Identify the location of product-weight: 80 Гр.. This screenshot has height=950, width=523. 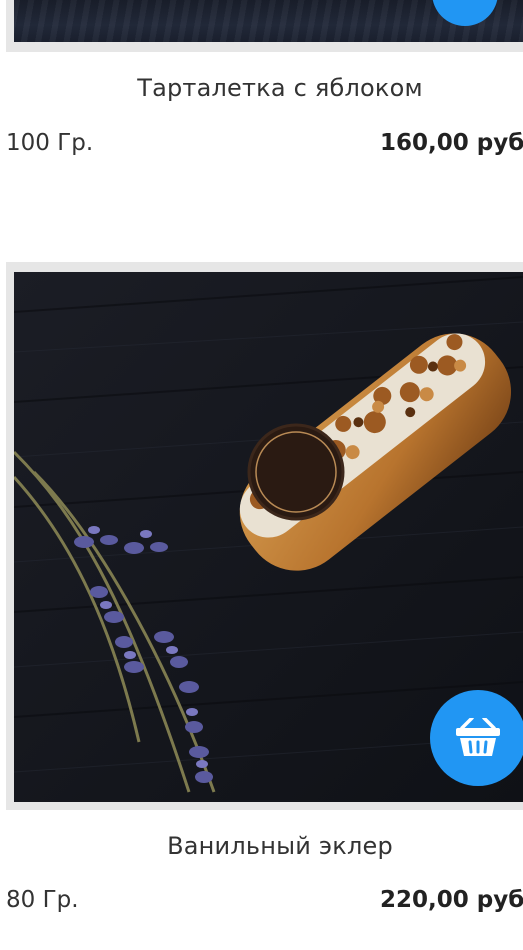
(42, 900).